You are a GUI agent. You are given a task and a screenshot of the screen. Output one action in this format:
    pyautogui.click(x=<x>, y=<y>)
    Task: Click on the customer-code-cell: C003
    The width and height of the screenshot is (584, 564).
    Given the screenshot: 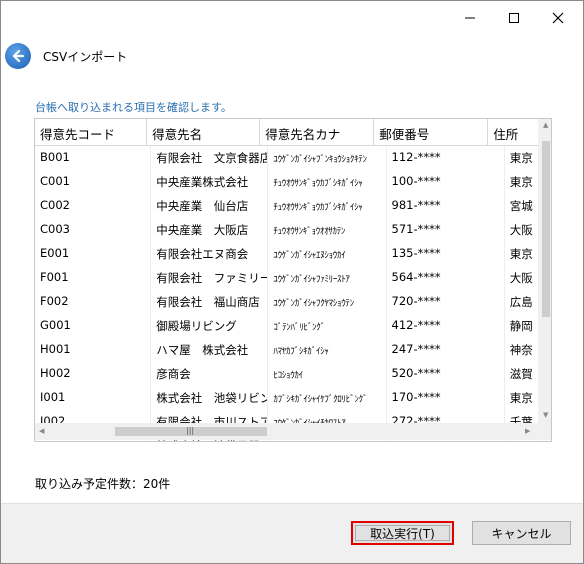 What is the action you would take?
    pyautogui.click(x=93, y=230)
    